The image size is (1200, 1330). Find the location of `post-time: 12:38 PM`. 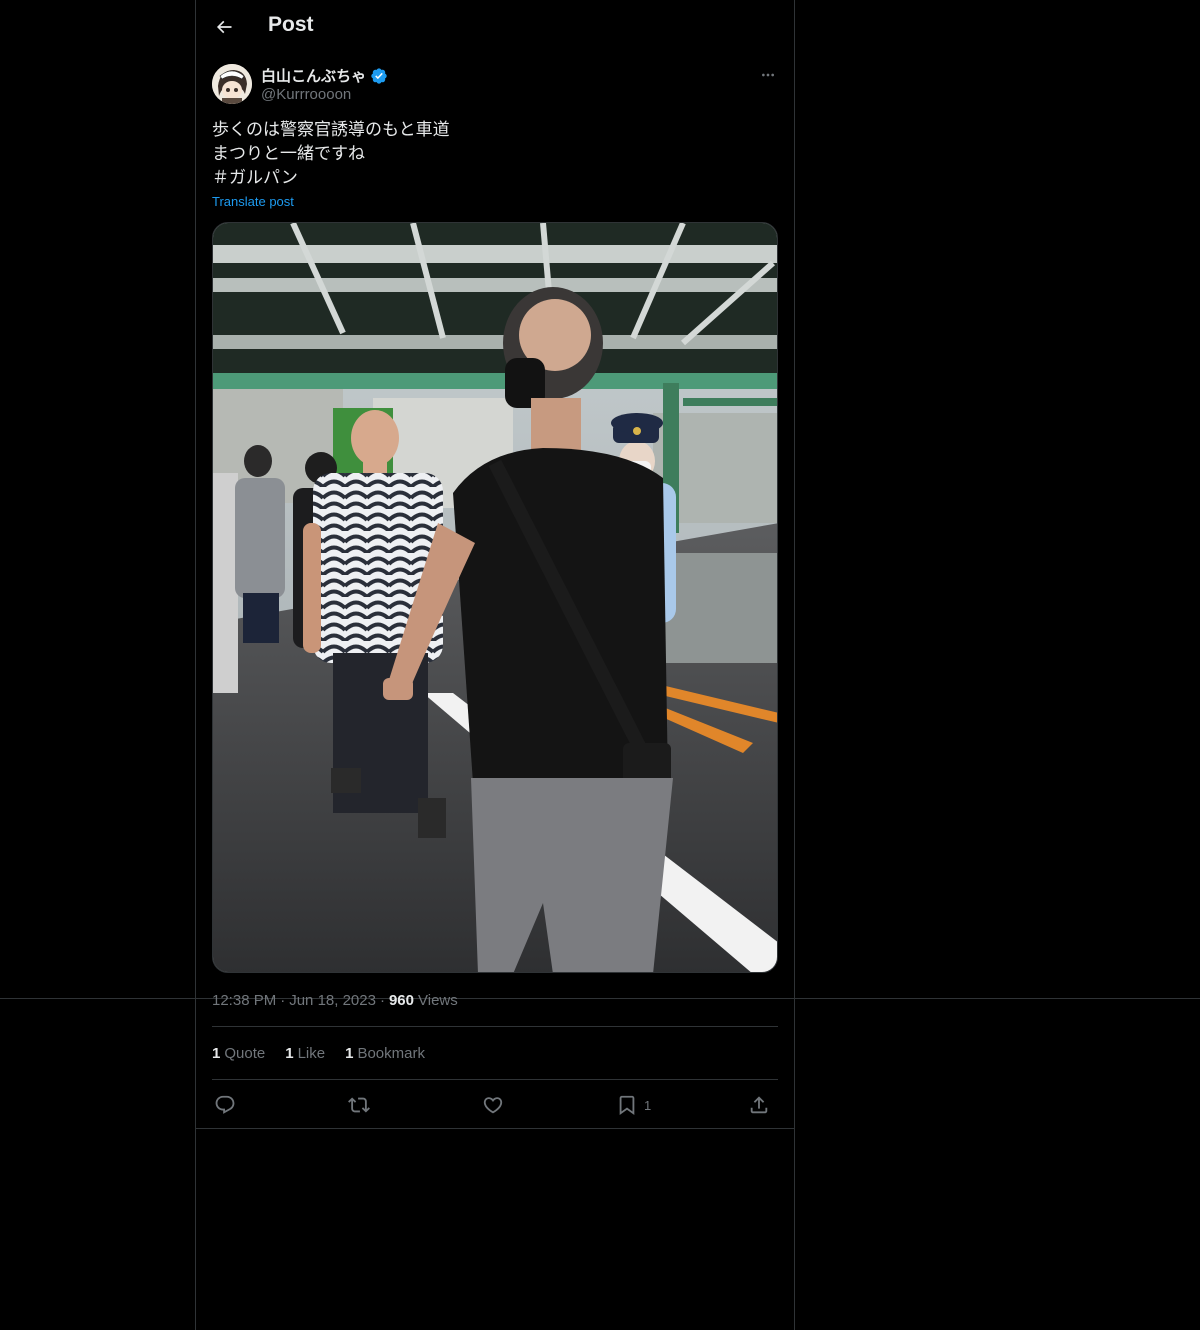

post-time: 12:38 PM is located at coordinates (244, 1000).